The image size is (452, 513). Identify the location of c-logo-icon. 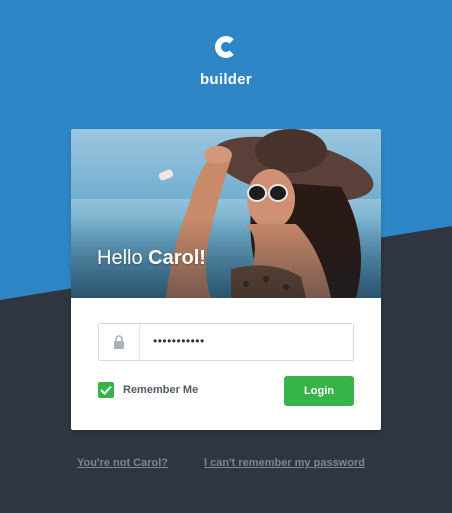
(226, 47).